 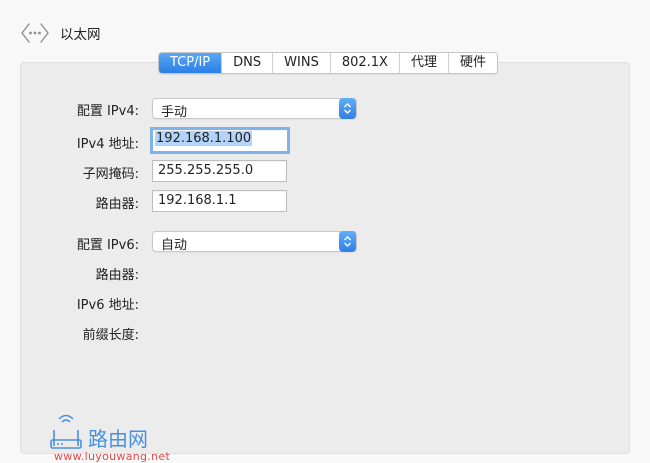 What do you see at coordinates (117, 275) in the screenshot?
I see `ipv6-router-label: 路由器:` at bounding box center [117, 275].